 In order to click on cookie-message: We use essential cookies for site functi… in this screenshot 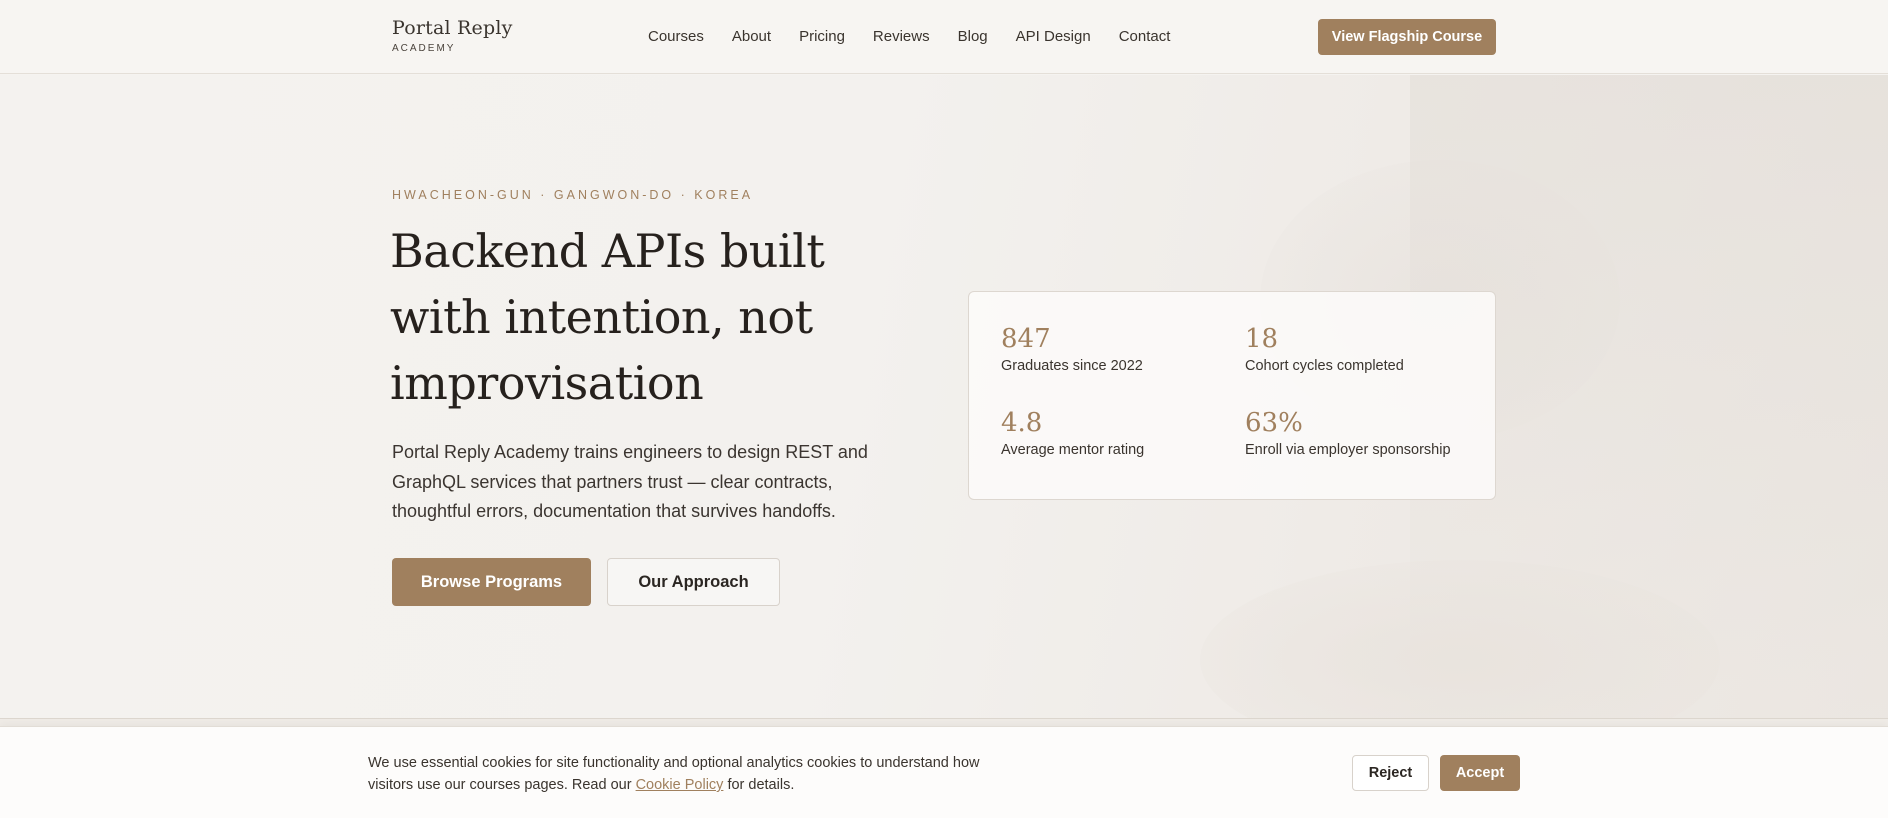, I will do `click(693, 774)`.